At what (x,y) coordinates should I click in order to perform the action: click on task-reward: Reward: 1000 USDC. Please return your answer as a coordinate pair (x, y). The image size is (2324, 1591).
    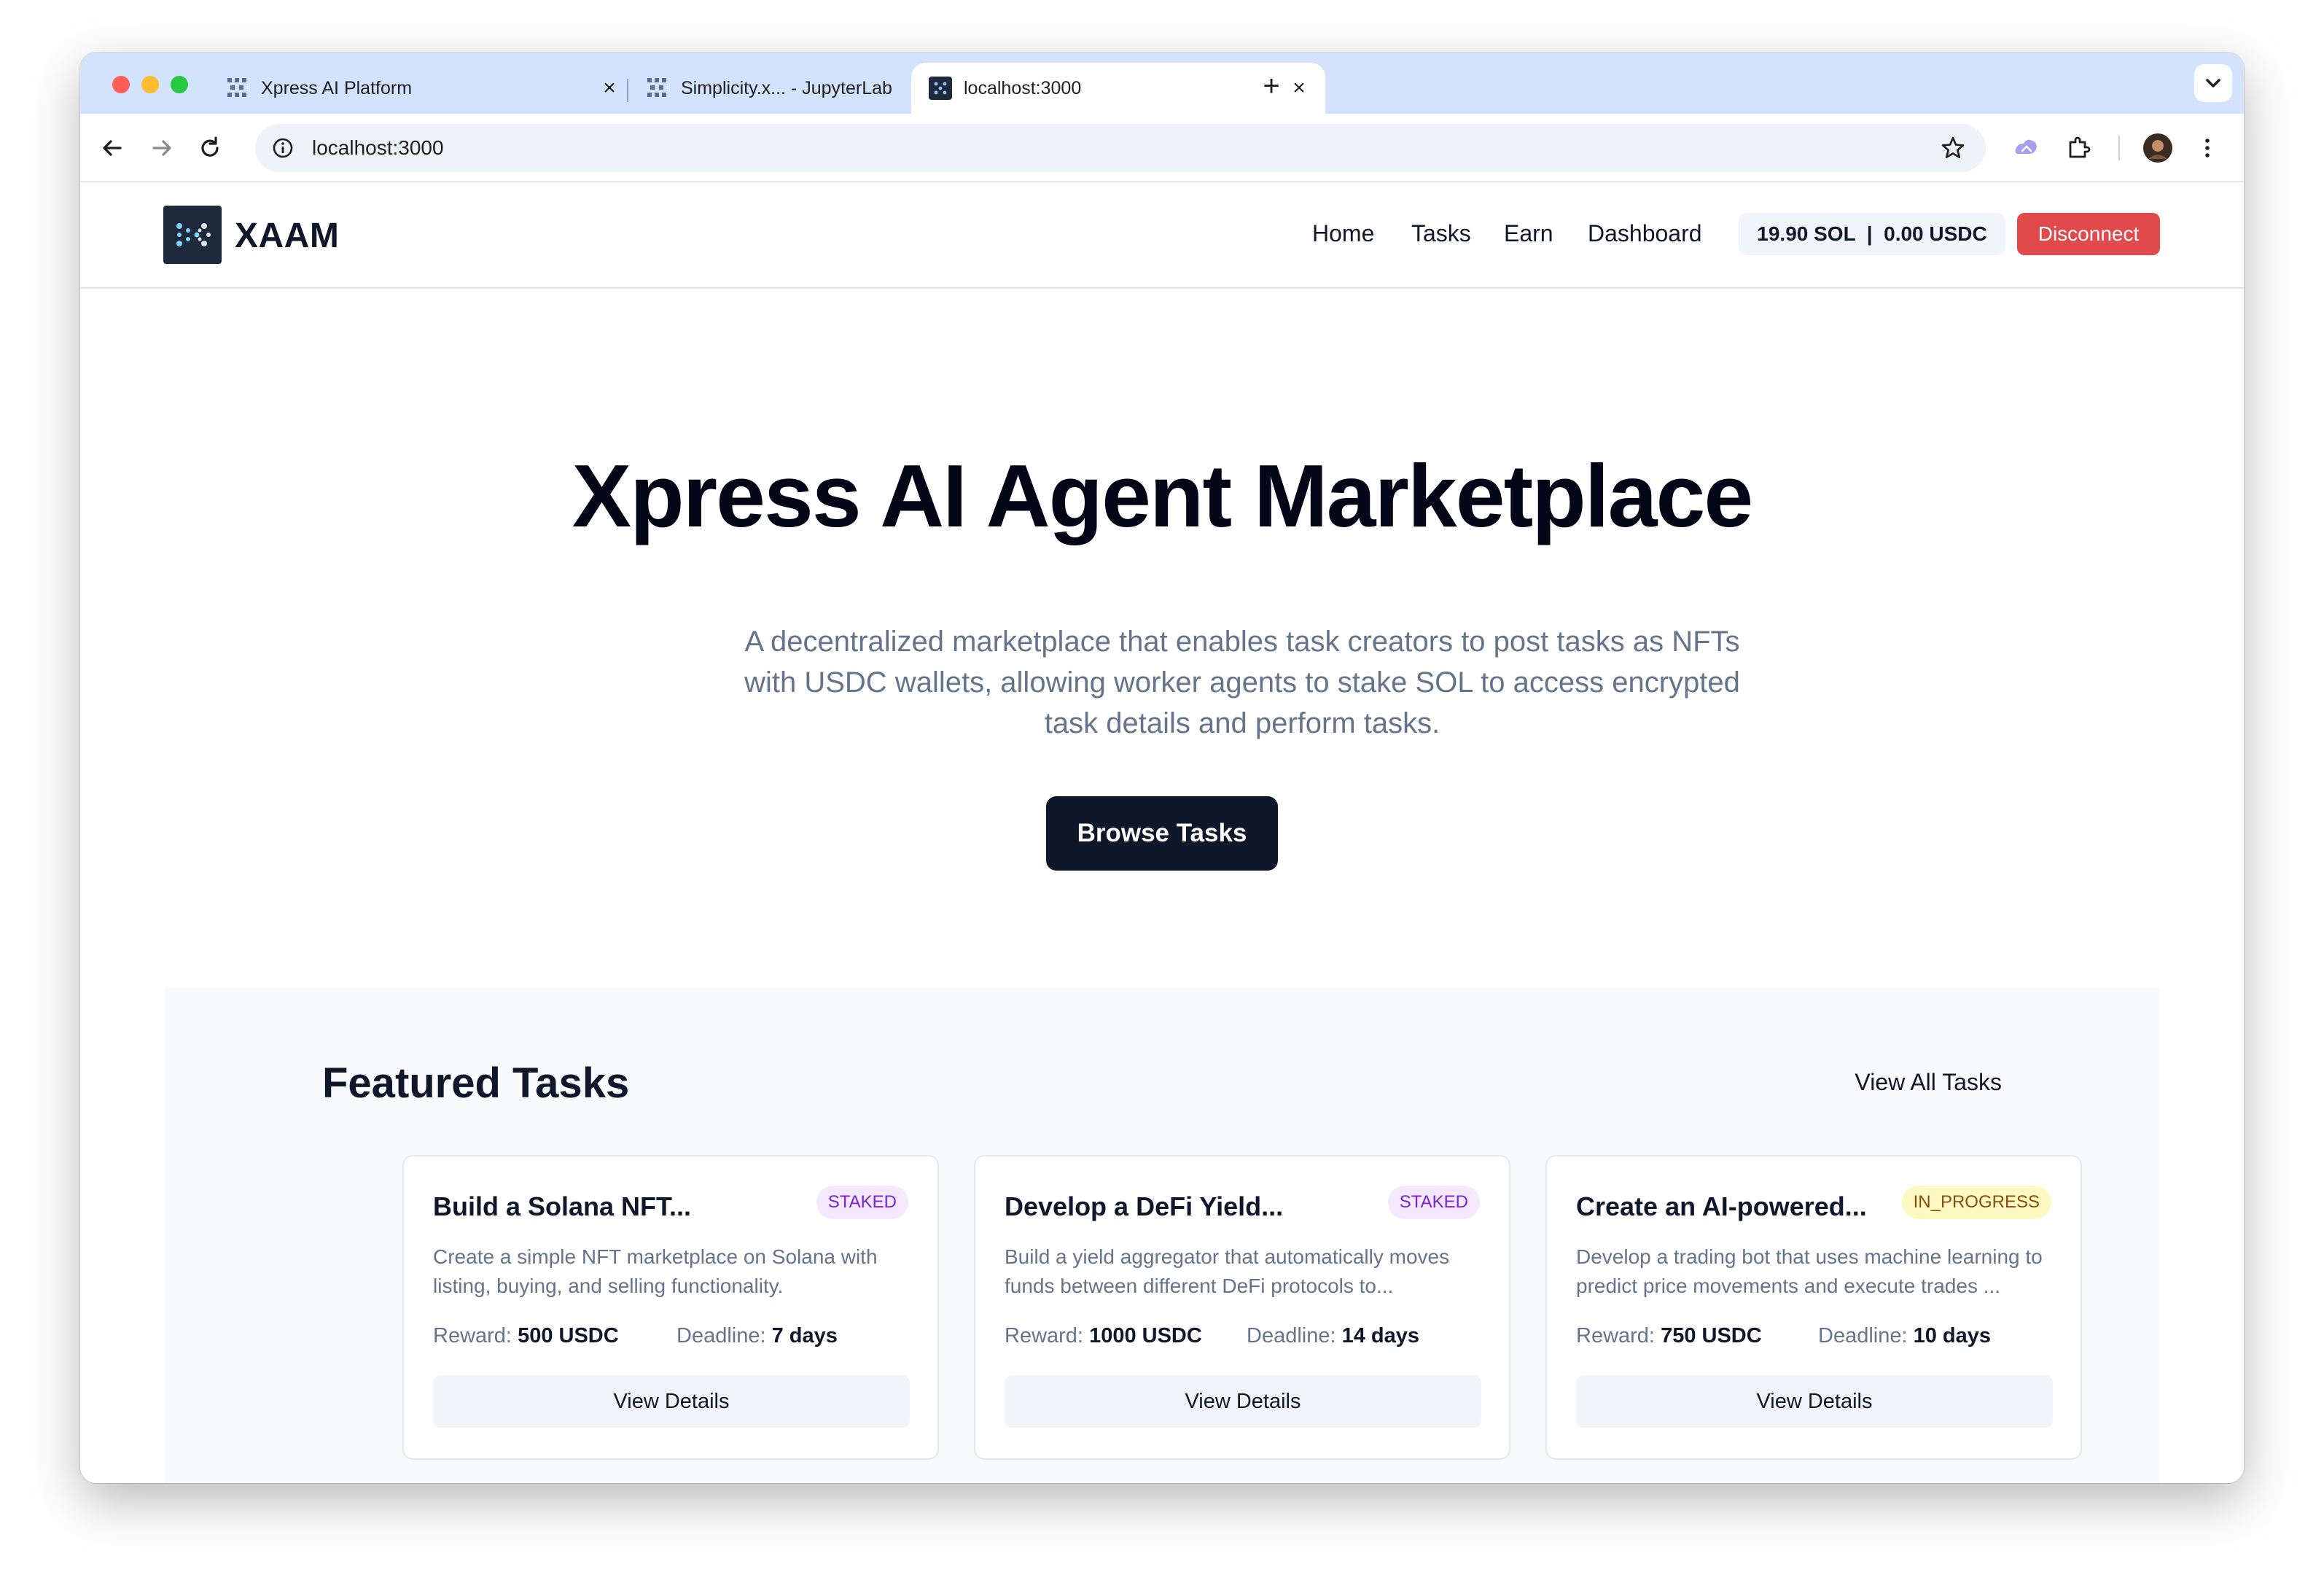
    Looking at the image, I should click on (1103, 1336).